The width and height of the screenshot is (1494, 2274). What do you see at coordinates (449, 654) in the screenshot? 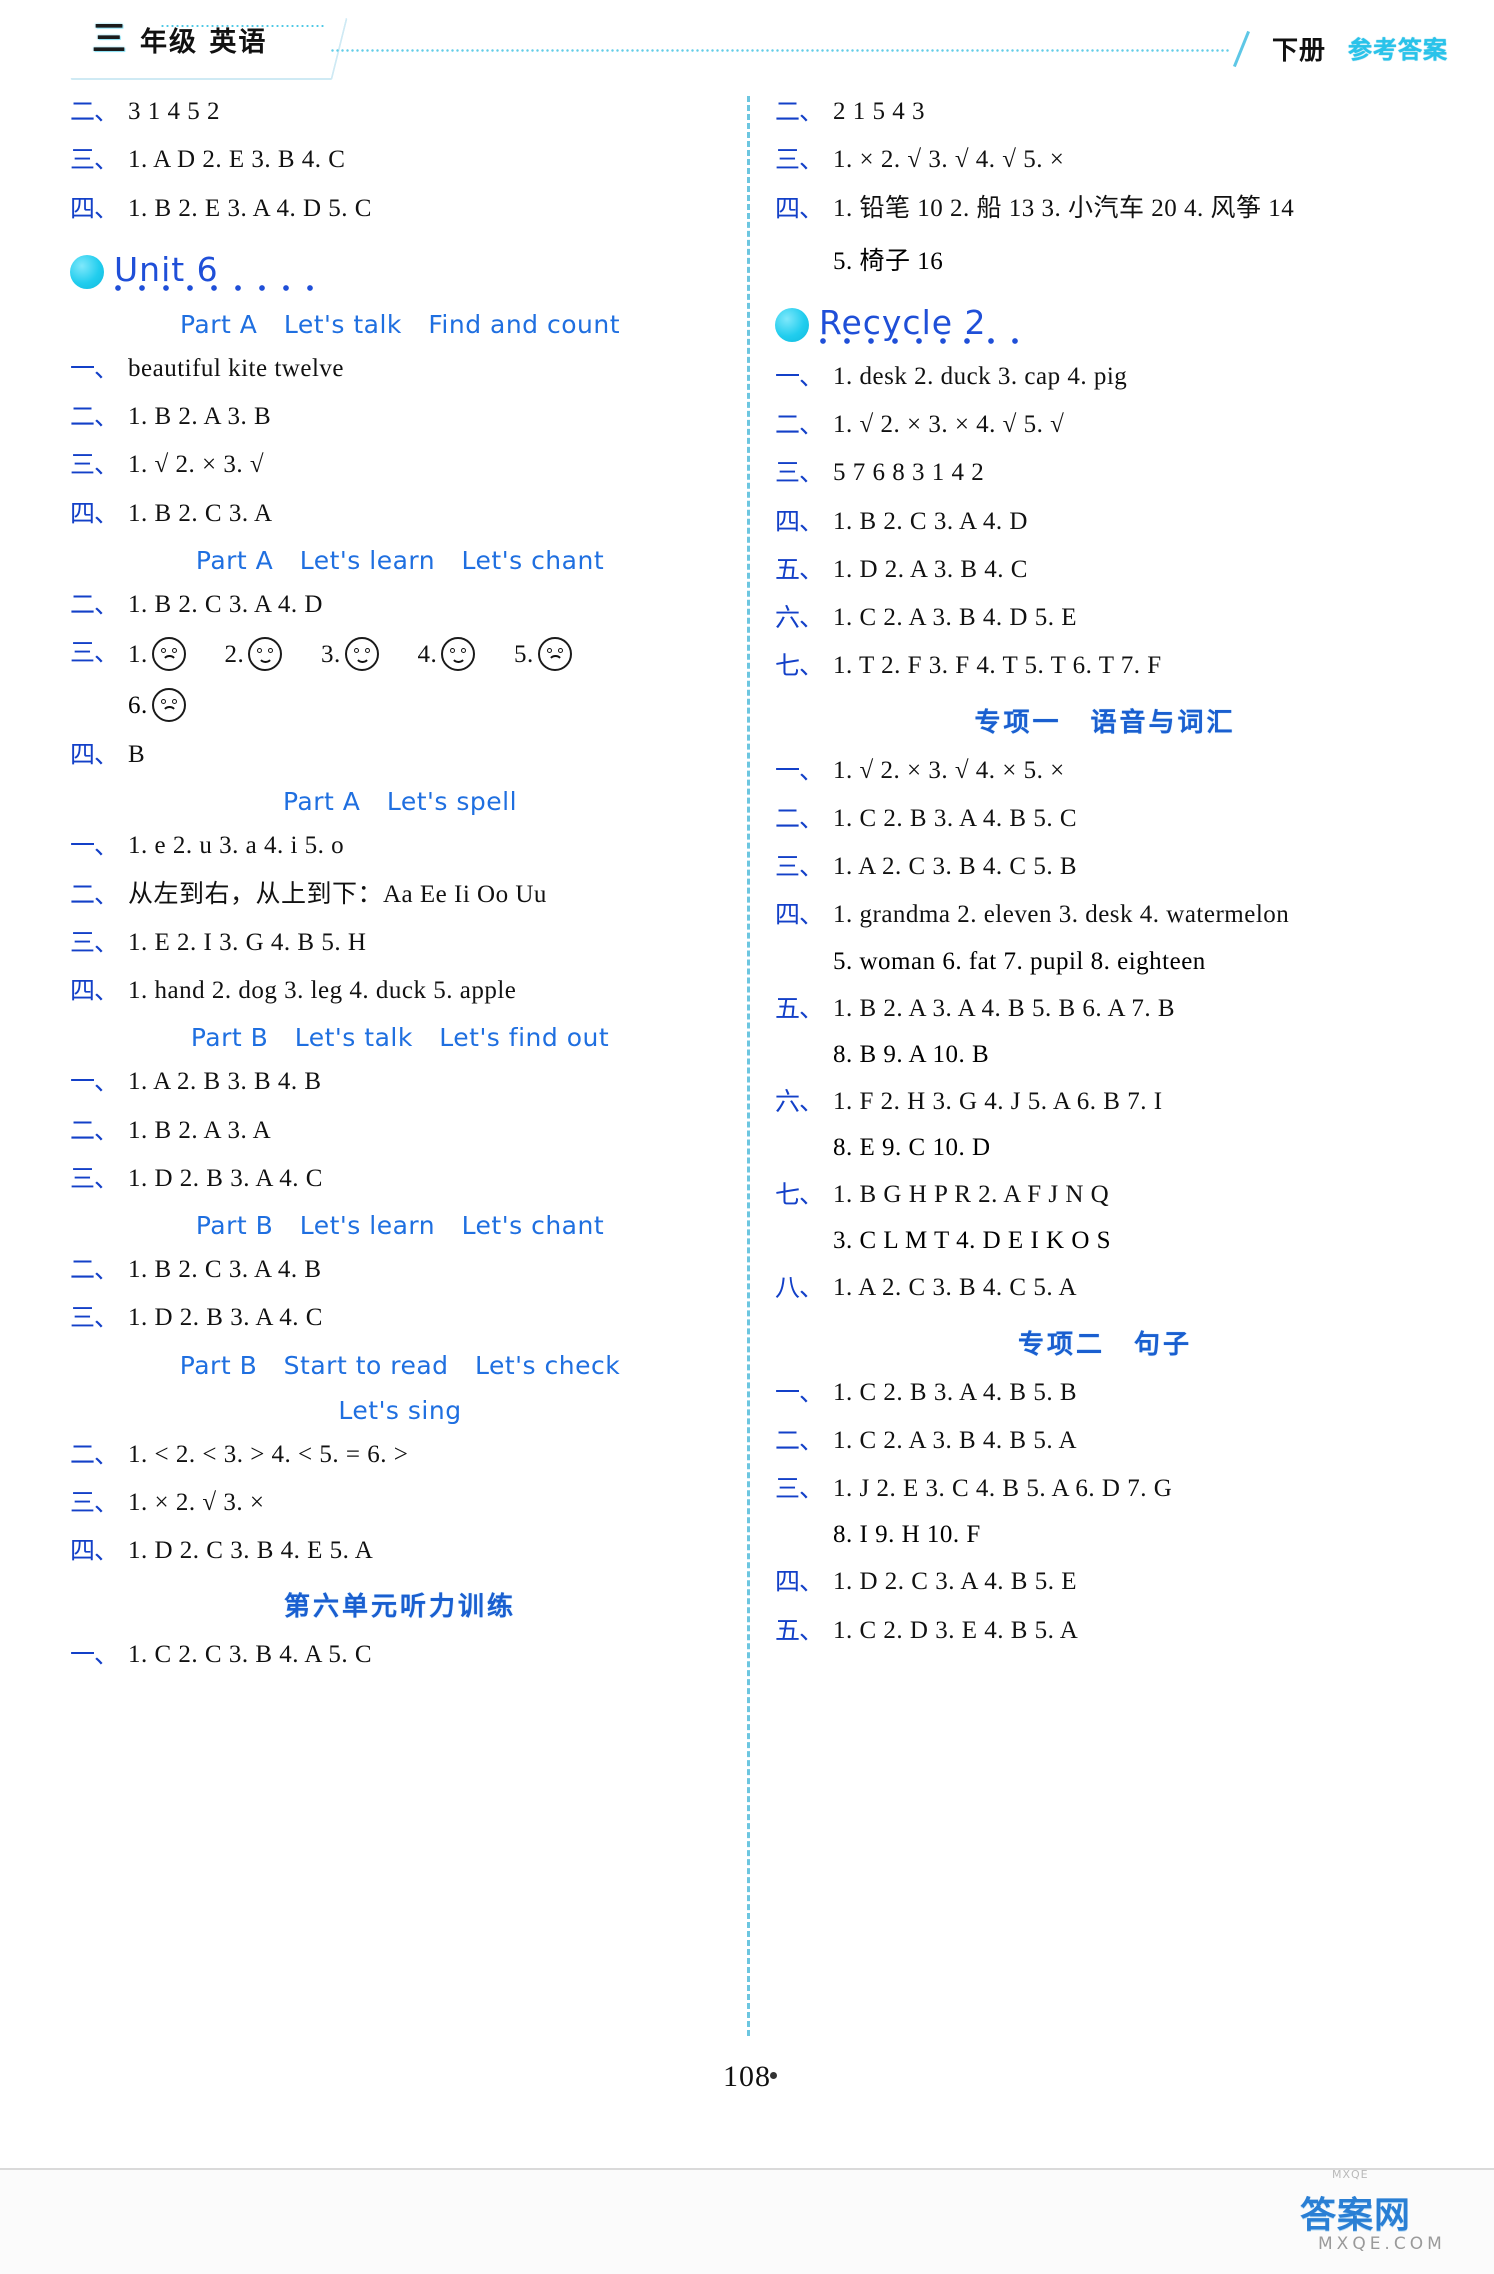
I see `face-item: 4.` at bounding box center [449, 654].